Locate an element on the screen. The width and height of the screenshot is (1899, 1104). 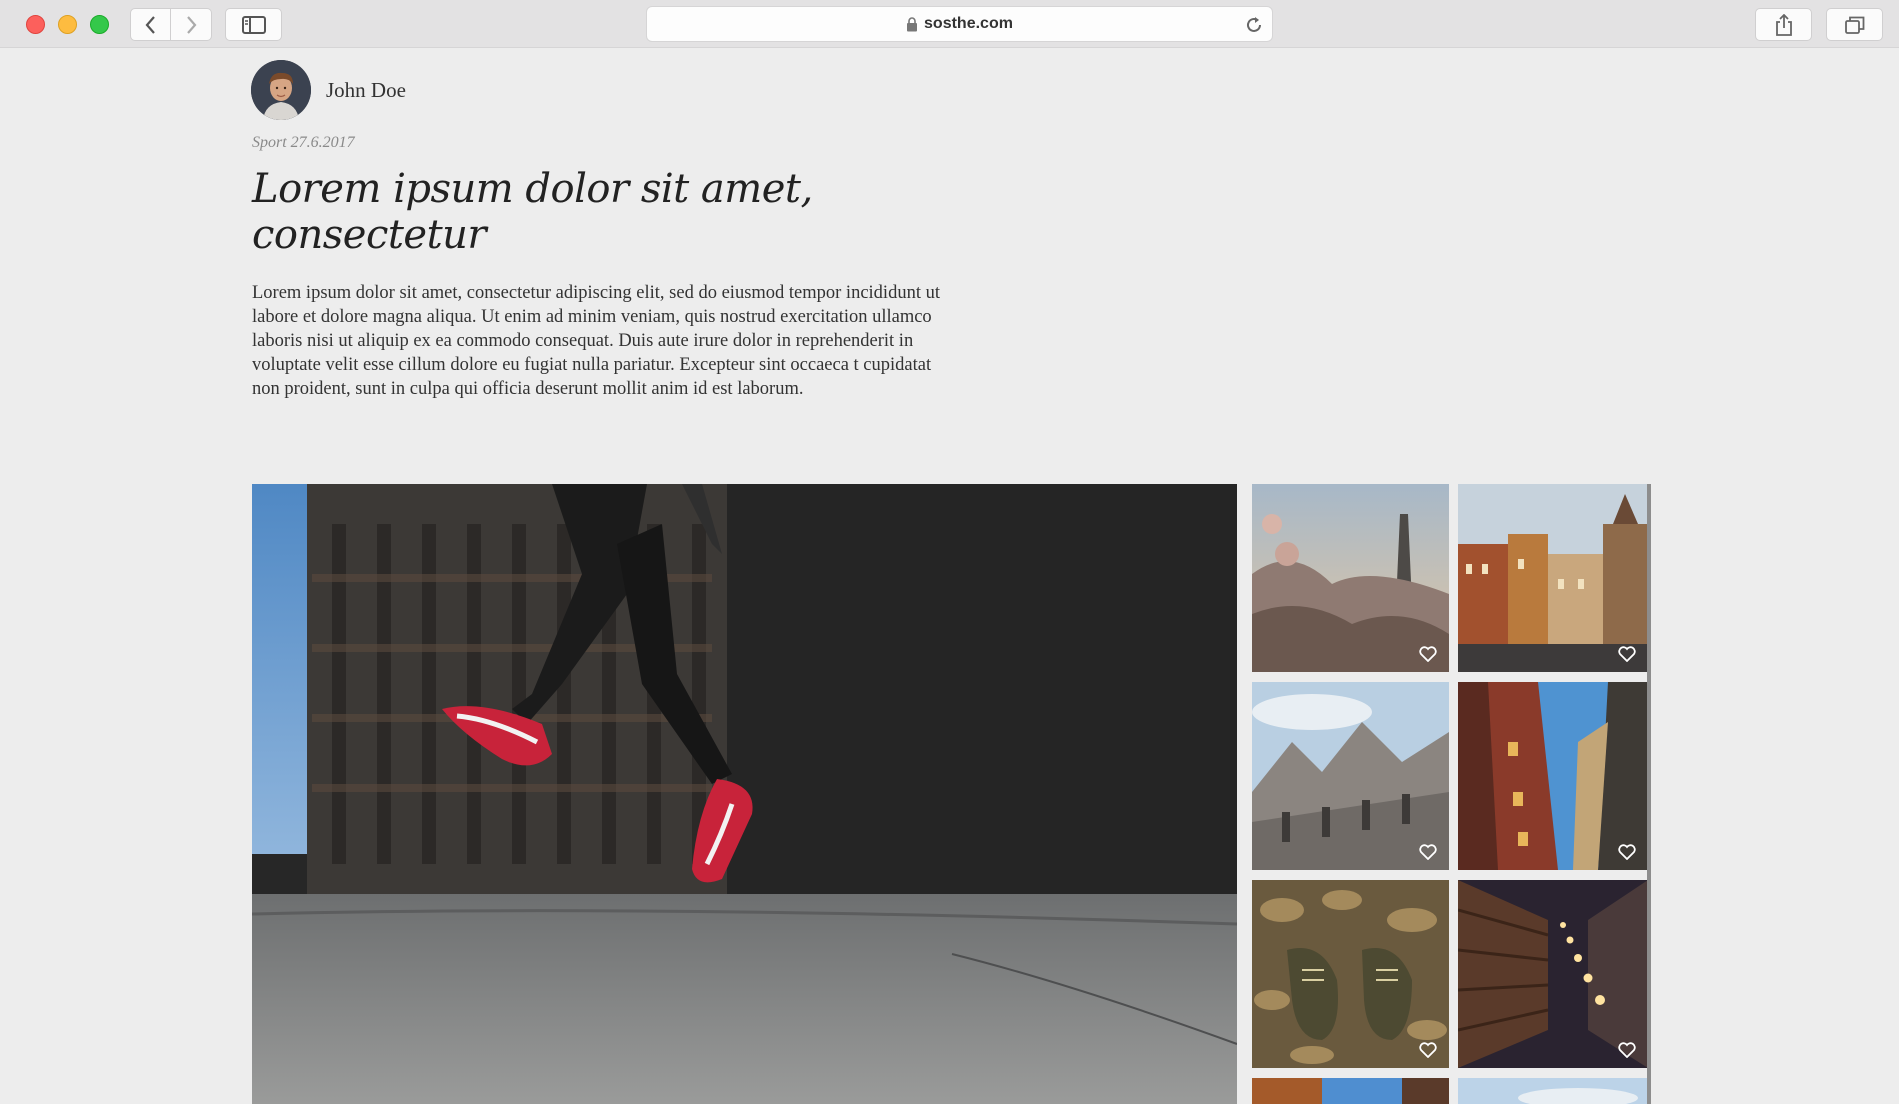
share-icon is located at coordinates (1783, 24).